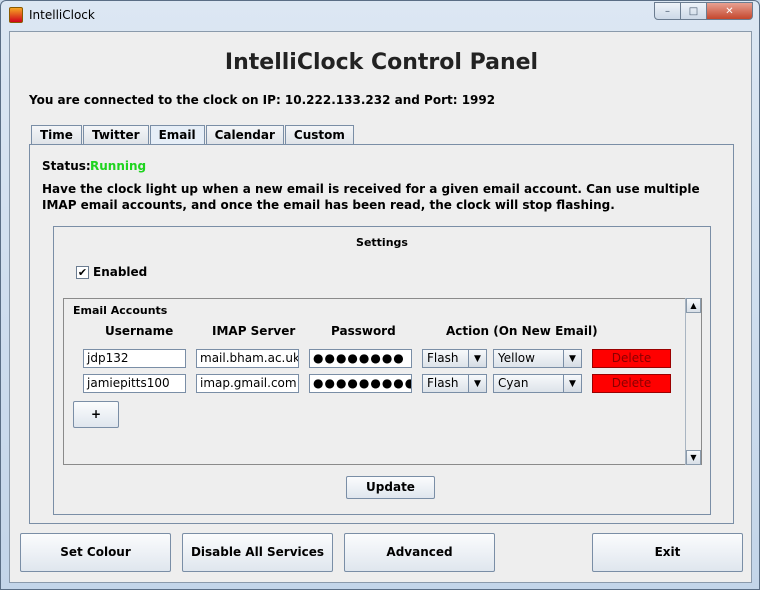 This screenshot has height=590, width=760. Describe the element at coordinates (244, 134) in the screenshot. I see `tab-calendar: Calendar` at that location.